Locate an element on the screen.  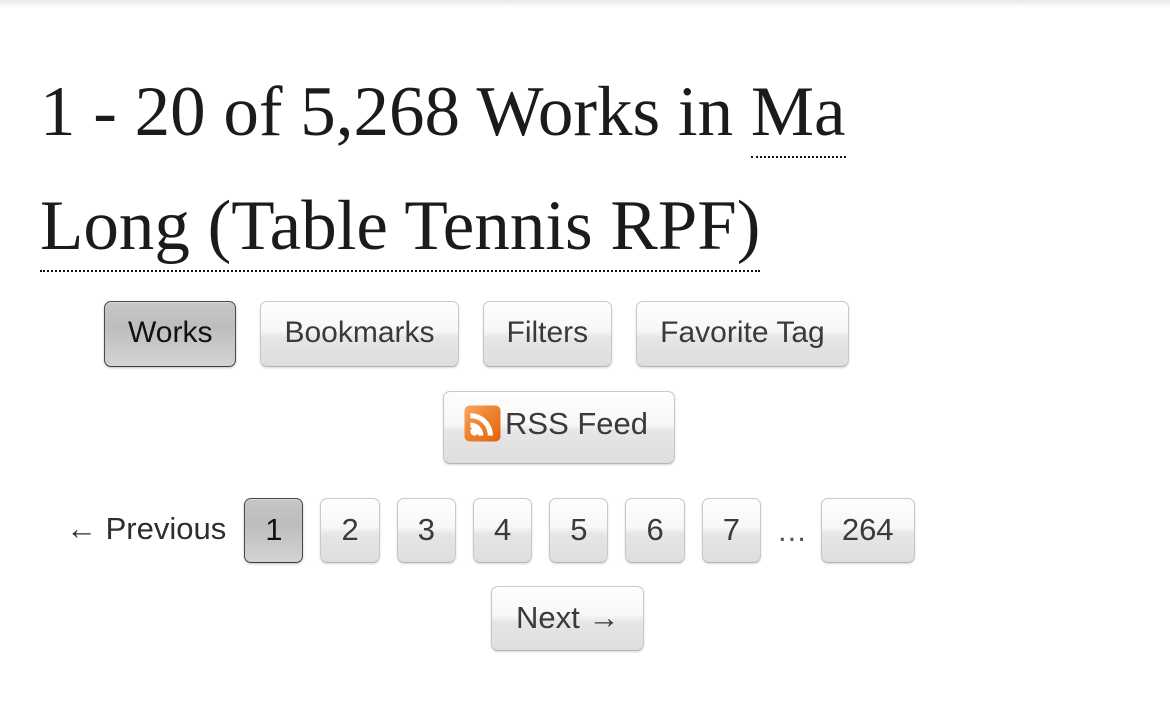
page-top-band is located at coordinates (585, 3).